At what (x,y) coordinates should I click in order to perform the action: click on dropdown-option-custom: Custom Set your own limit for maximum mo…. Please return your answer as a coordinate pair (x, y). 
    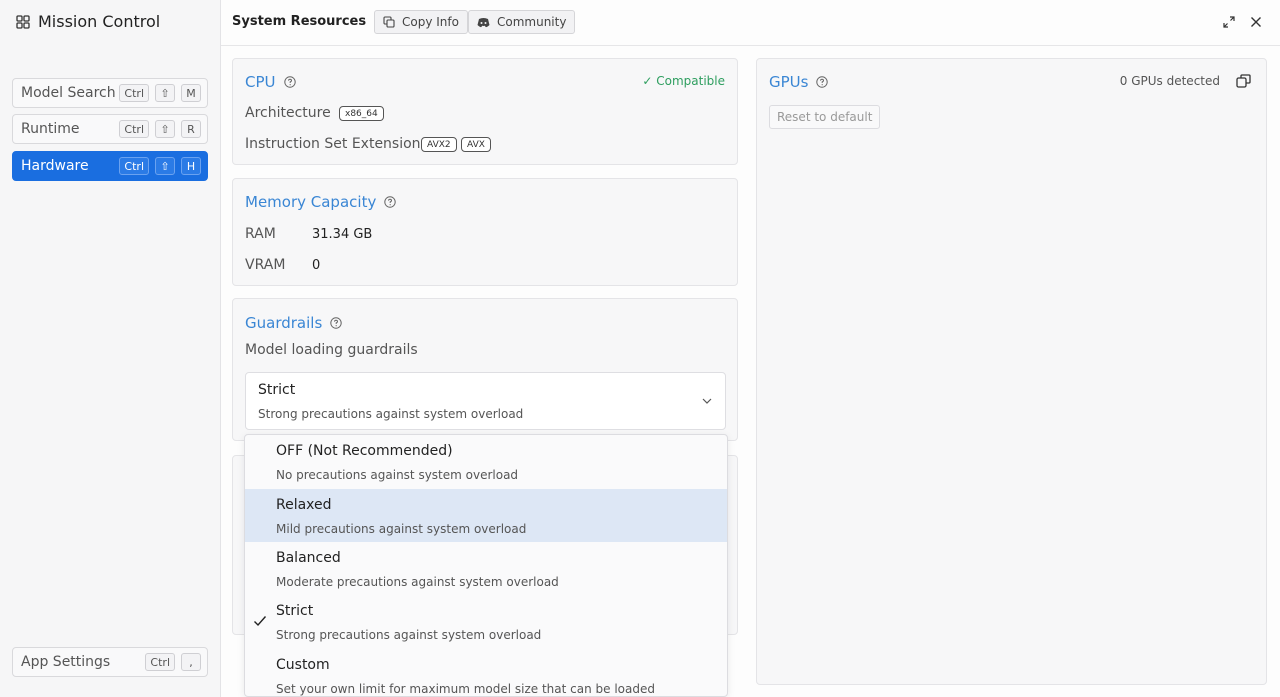
    Looking at the image, I should click on (486, 672).